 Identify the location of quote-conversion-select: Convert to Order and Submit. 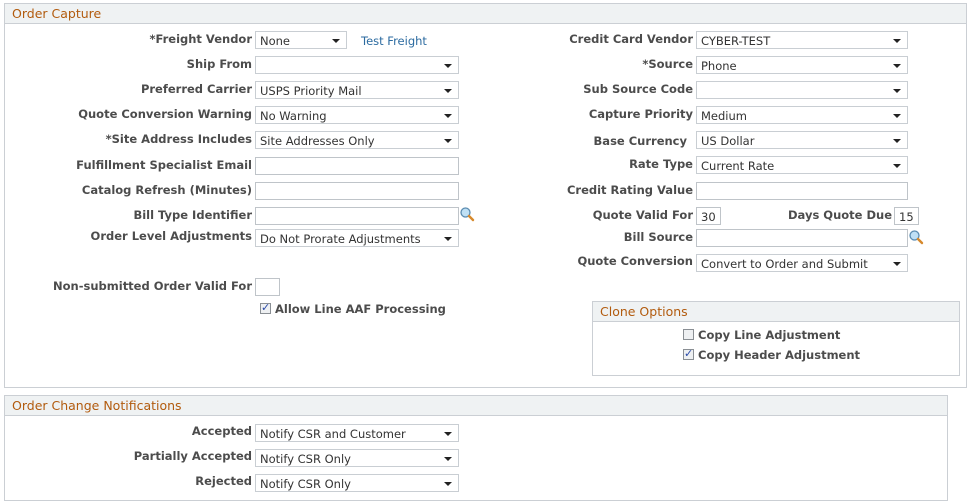
(802, 263).